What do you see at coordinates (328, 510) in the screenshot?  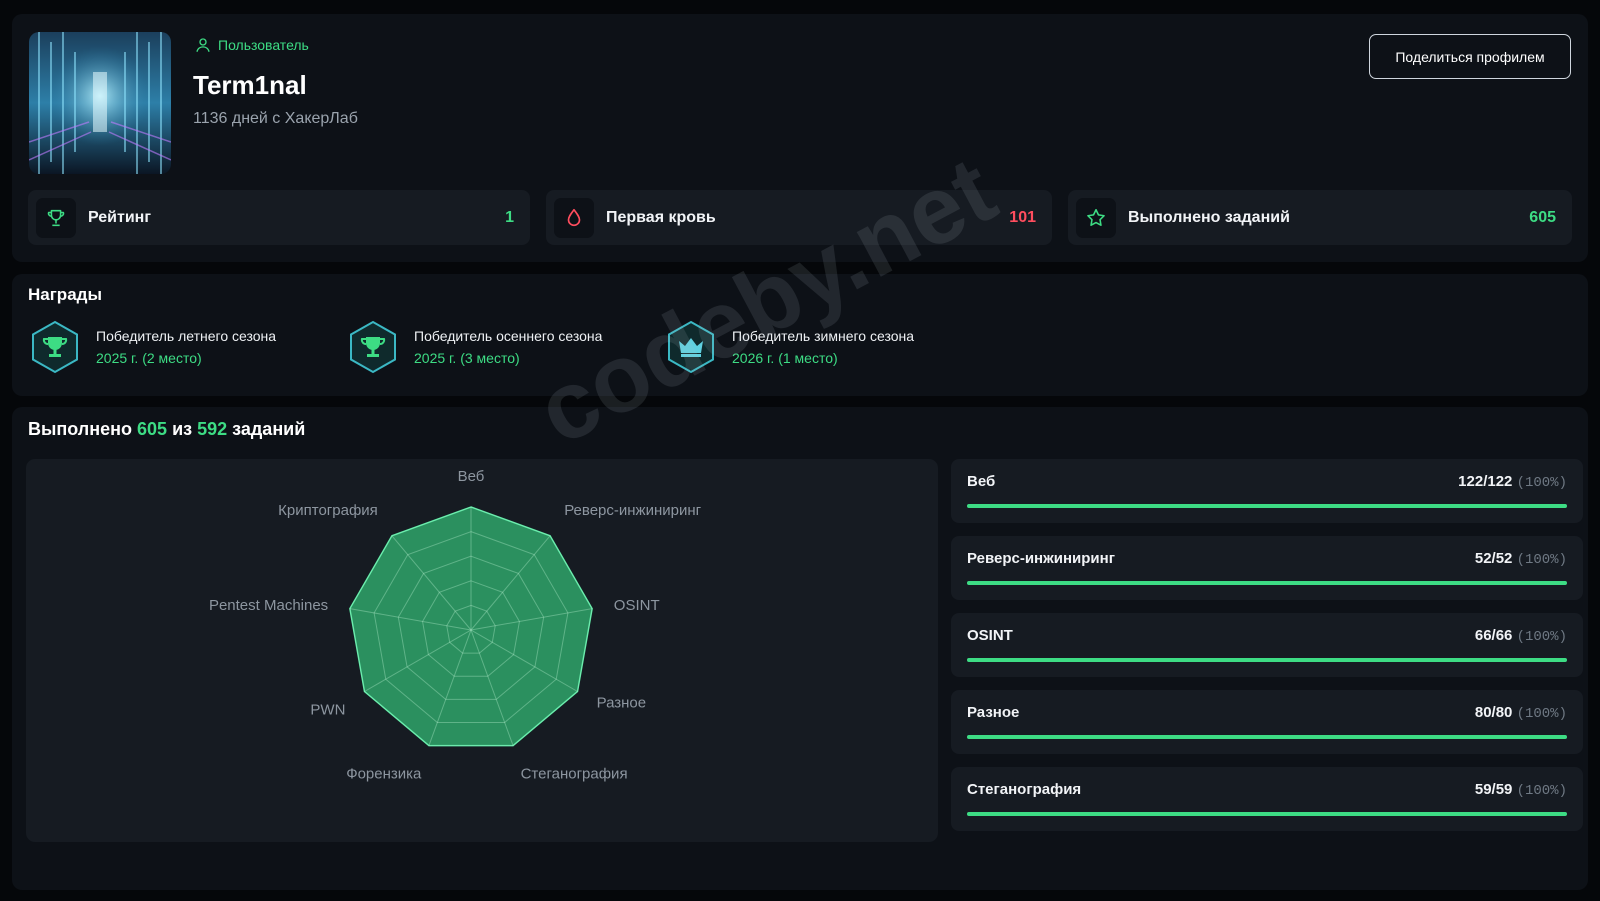 I see `radar-axis-label: Криптография` at bounding box center [328, 510].